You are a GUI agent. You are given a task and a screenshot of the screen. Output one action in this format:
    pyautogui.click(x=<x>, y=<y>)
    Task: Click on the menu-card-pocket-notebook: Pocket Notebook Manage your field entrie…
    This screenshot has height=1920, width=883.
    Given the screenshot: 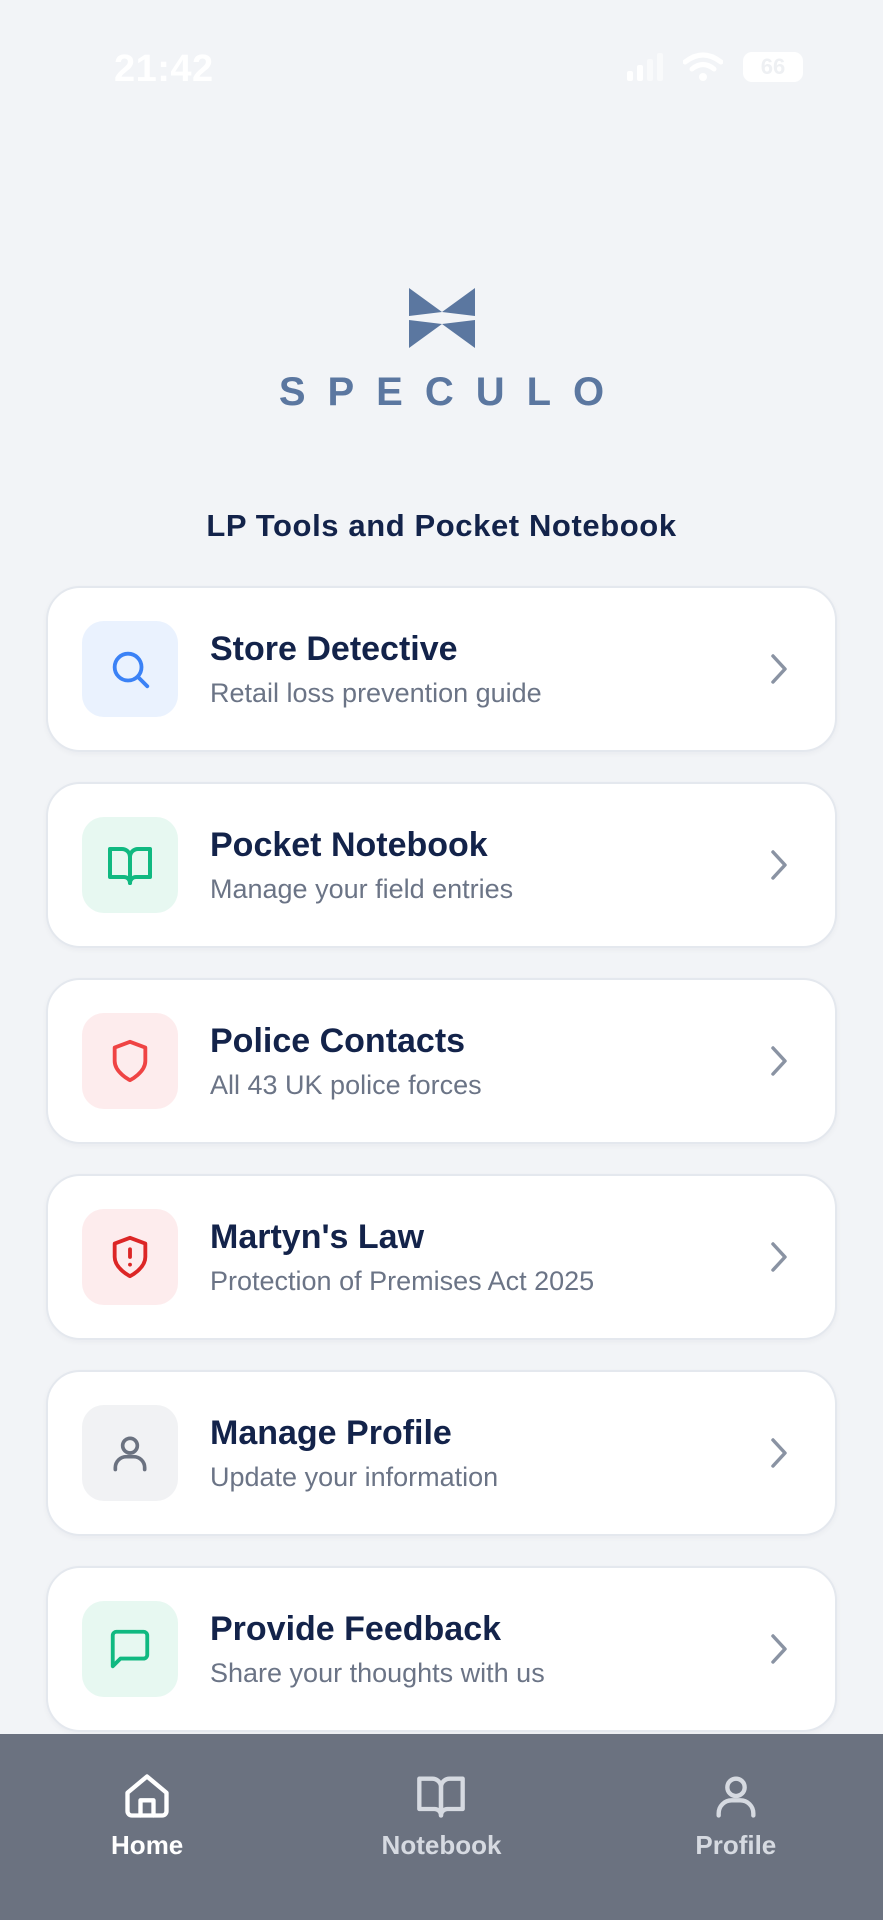 What is the action you would take?
    pyautogui.click(x=441, y=865)
    